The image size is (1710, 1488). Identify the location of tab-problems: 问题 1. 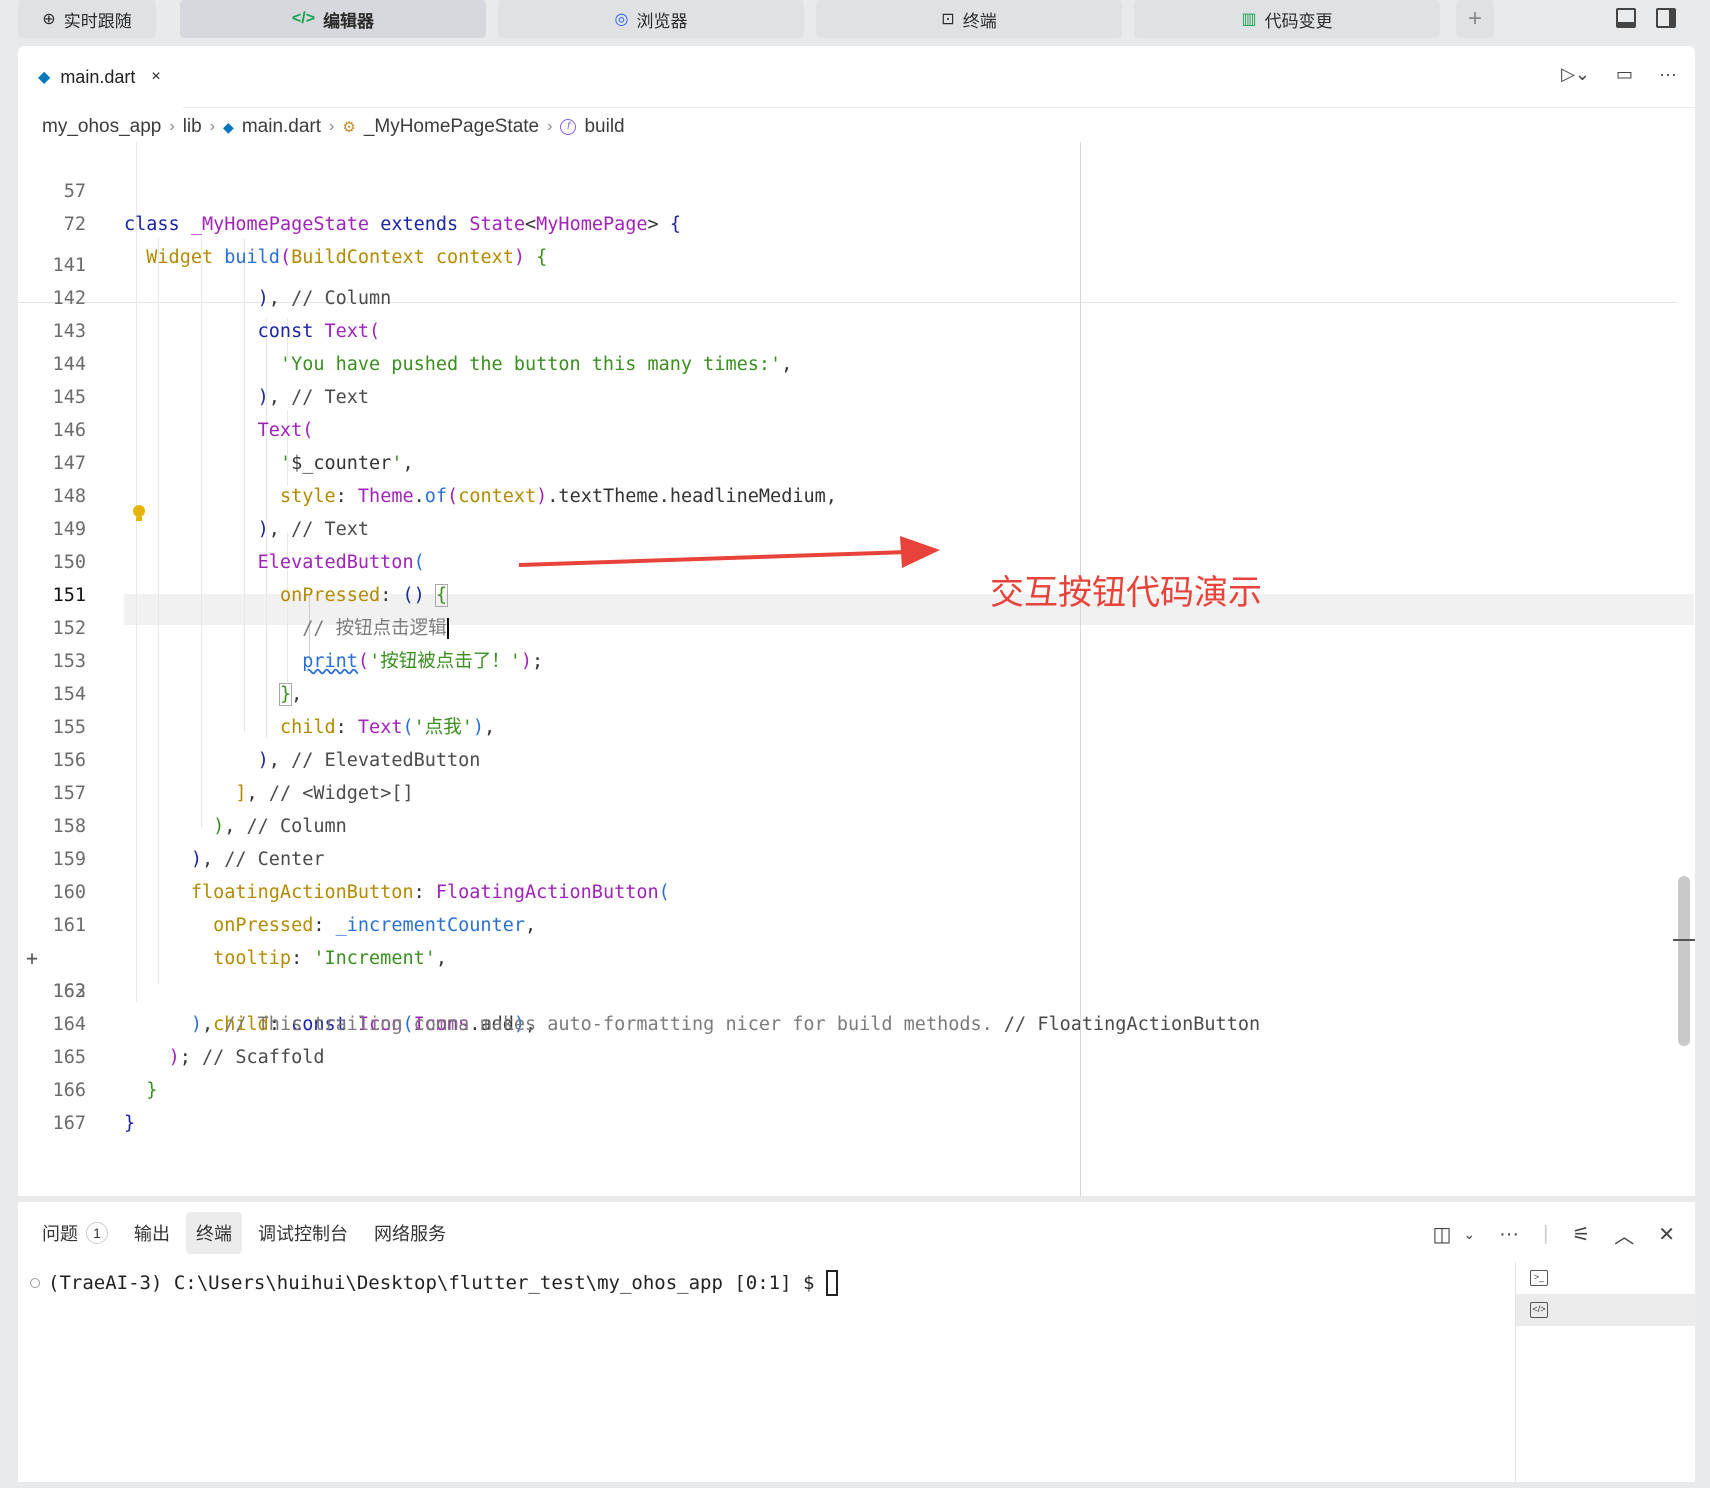
(75, 1233).